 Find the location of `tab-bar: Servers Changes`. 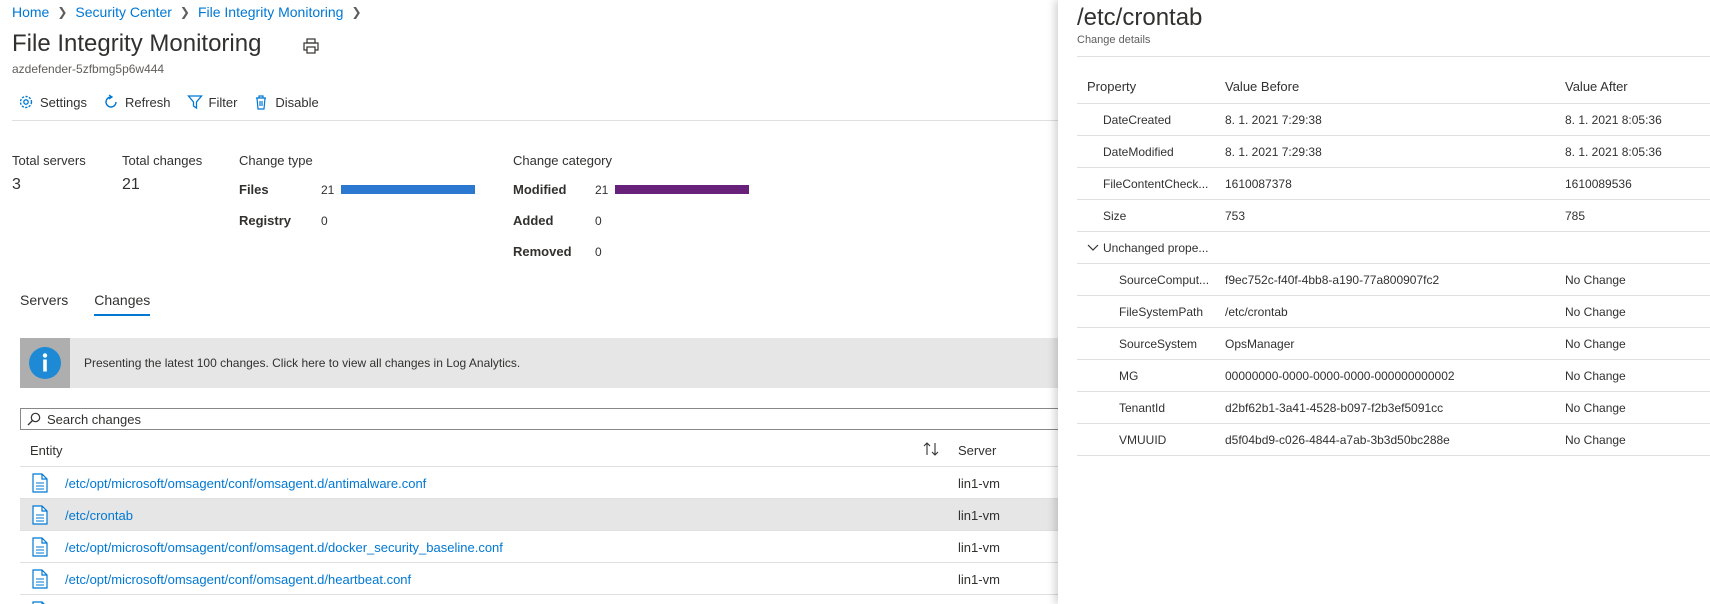

tab-bar: Servers Changes is located at coordinates (98, 304).